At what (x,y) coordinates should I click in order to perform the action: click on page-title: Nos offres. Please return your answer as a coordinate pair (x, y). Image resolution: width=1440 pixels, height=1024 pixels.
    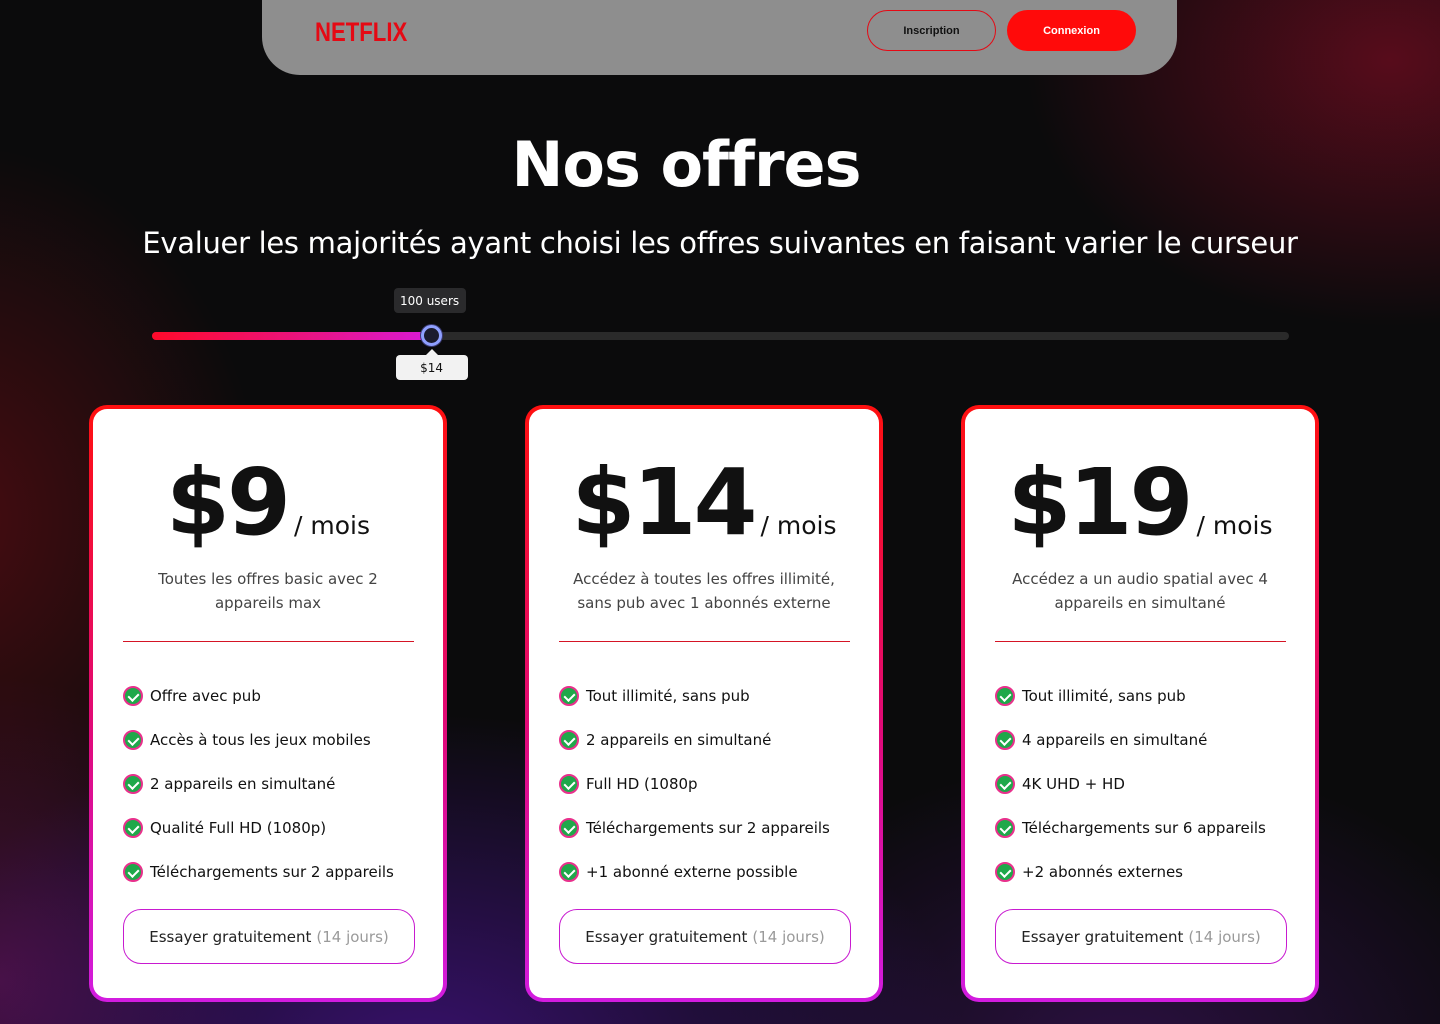
    Looking at the image, I should click on (686, 164).